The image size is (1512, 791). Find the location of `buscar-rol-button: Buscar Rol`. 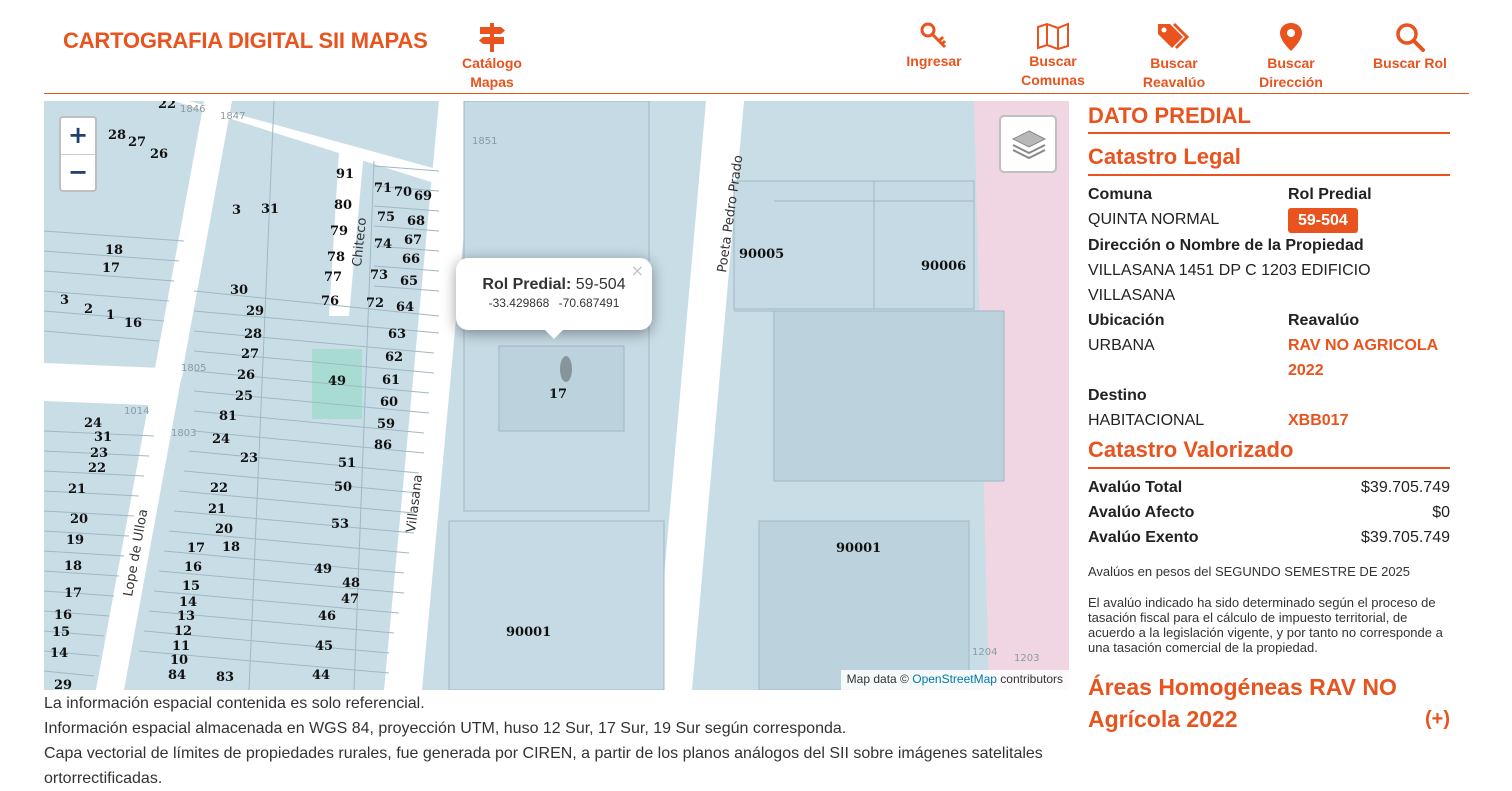

buscar-rol-button: Buscar Rol is located at coordinates (1410, 47).